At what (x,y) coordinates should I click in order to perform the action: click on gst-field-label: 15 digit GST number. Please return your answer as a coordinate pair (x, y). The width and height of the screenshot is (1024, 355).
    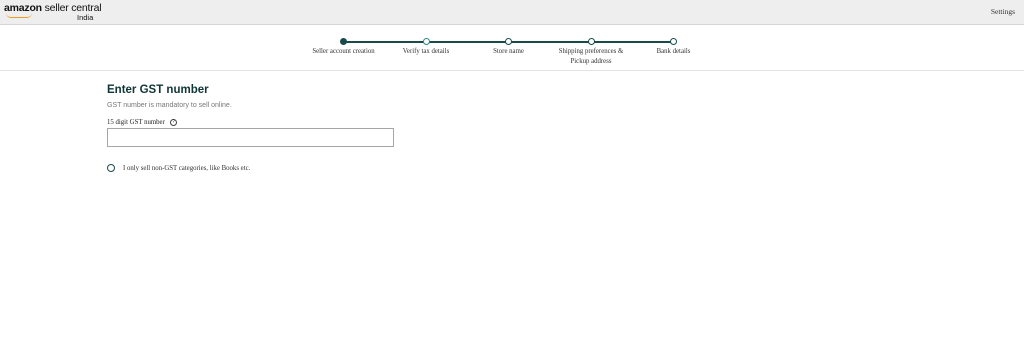
    Looking at the image, I should click on (136, 122).